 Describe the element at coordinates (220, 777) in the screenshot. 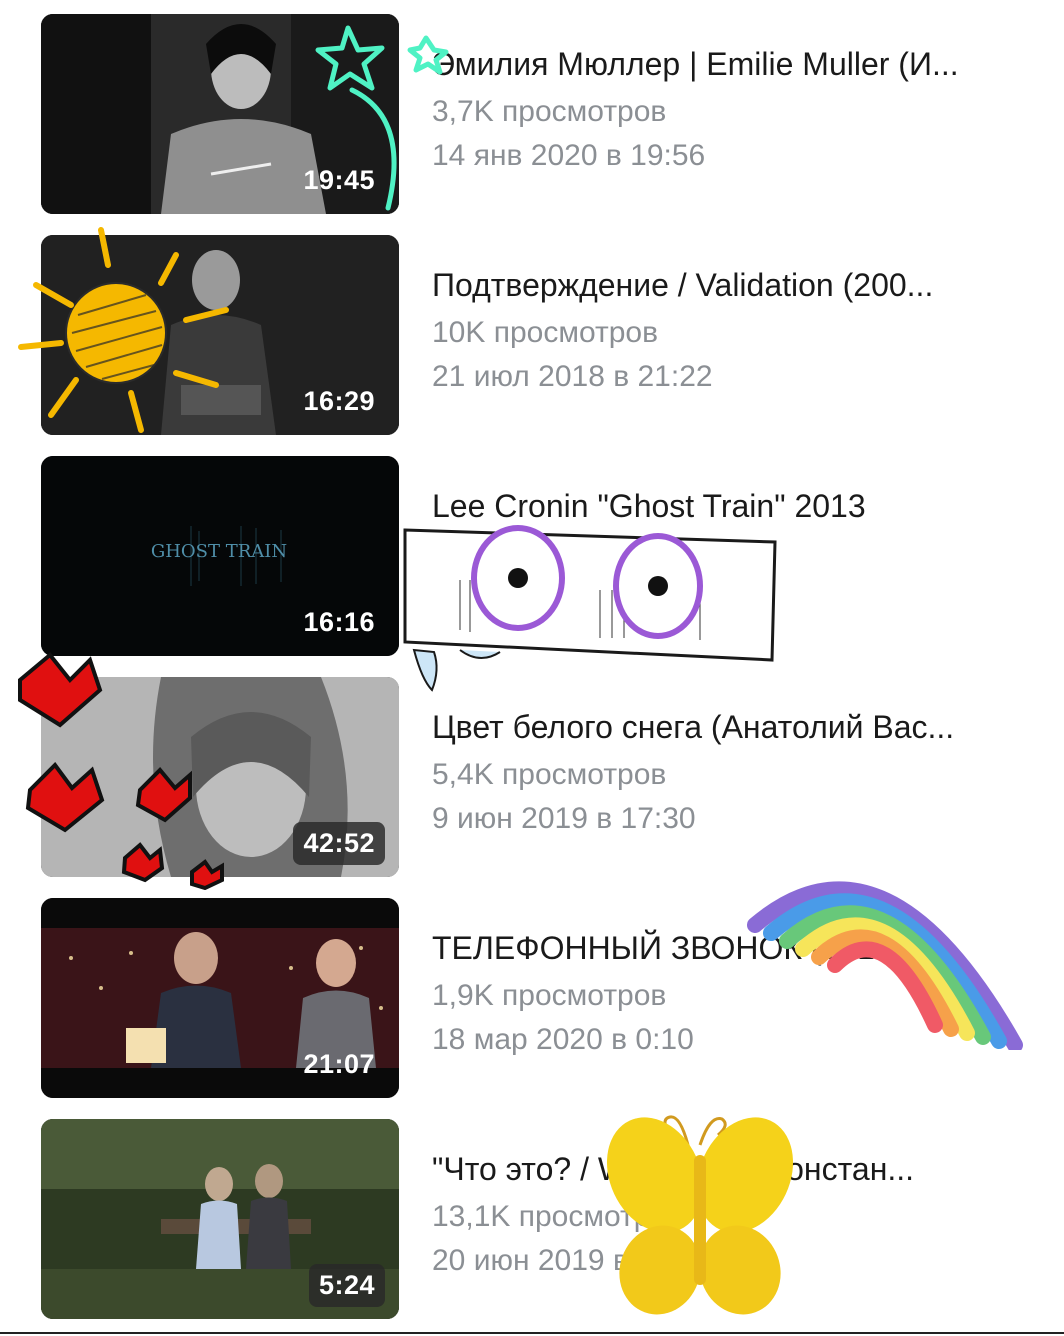

I see `video-thumbnail: 42:52` at that location.